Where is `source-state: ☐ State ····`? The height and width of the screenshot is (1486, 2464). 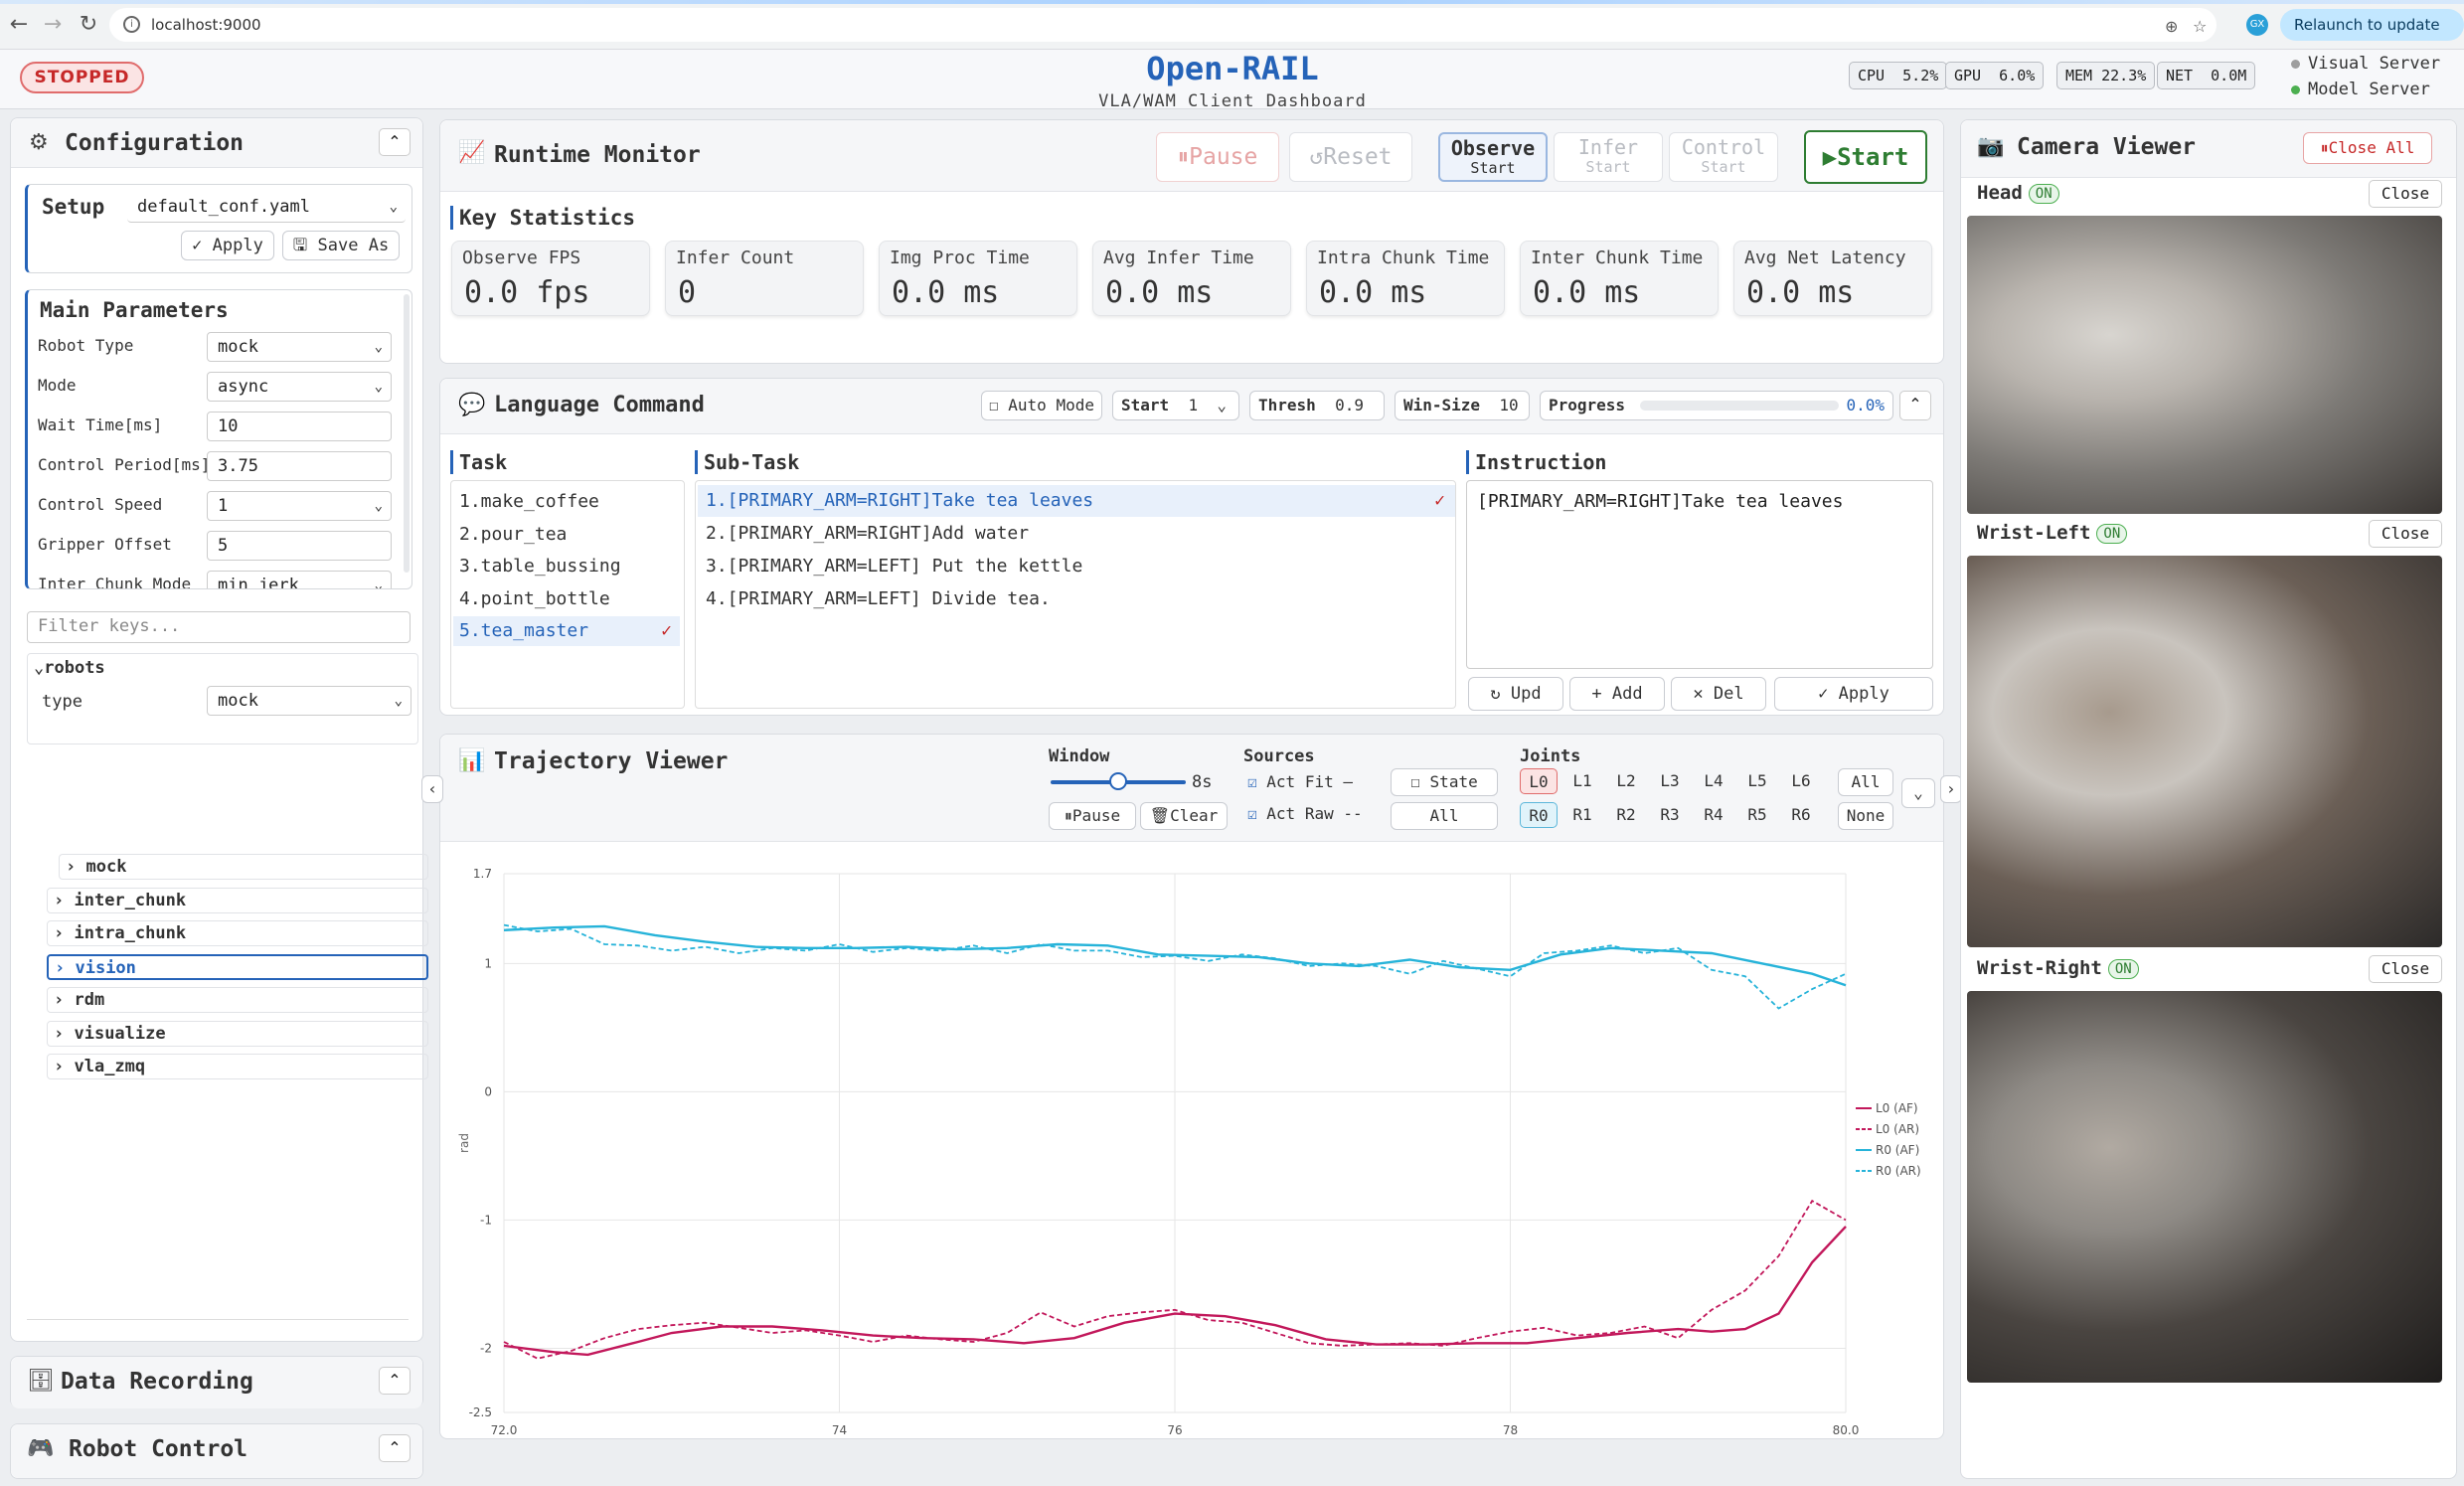
source-state: ☐ State ···· is located at coordinates (1445, 792).